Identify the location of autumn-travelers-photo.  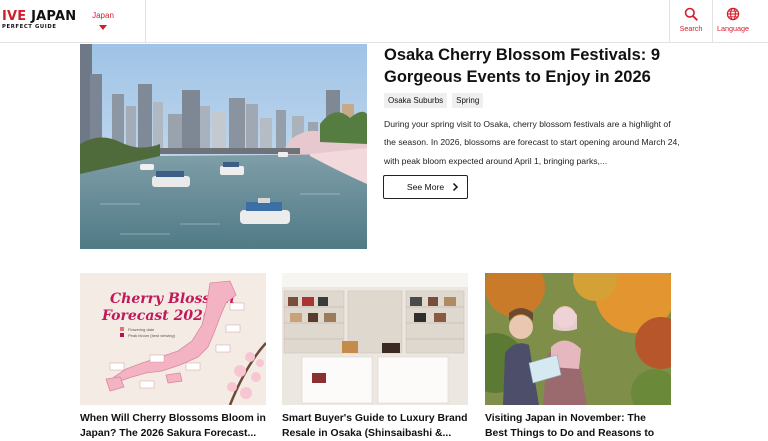
(578, 339).